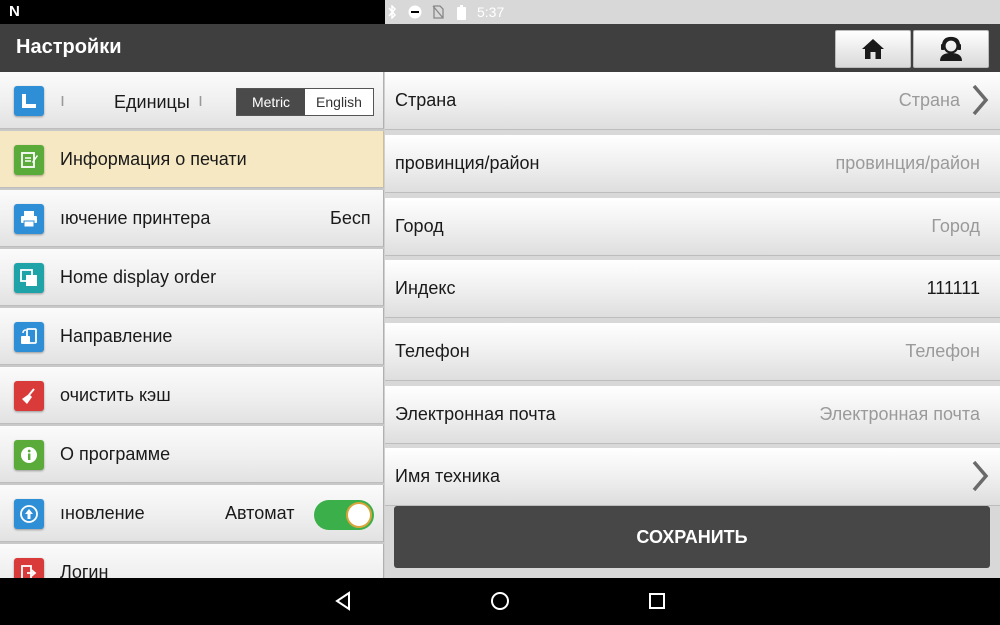  I want to click on sidebar-item-print-info: Информация о печати, so click(192, 159).